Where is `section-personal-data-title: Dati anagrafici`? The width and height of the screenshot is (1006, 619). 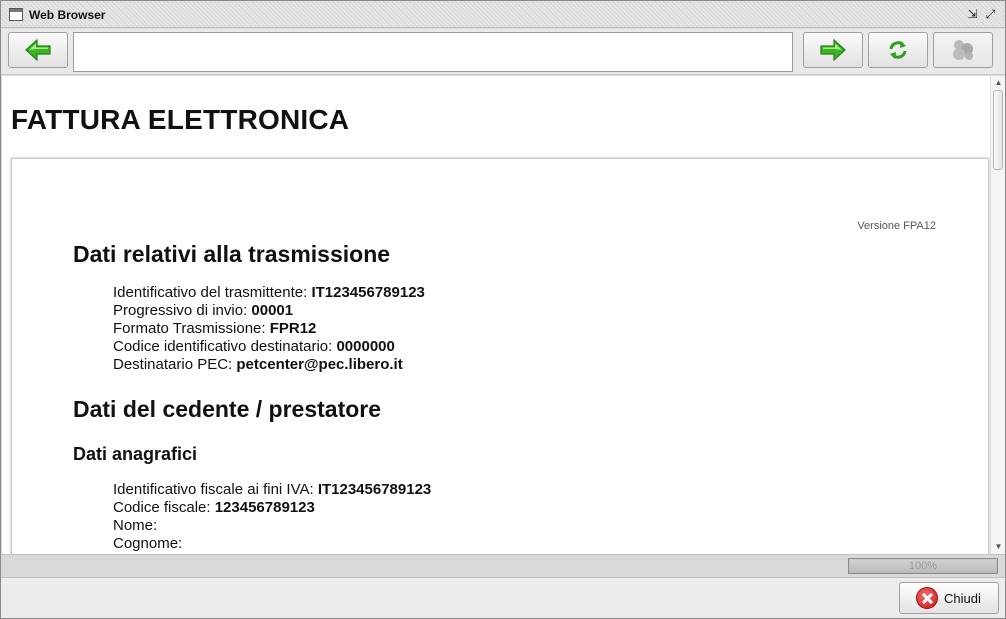 section-personal-data-title: Dati anagrafici is located at coordinates (135, 454).